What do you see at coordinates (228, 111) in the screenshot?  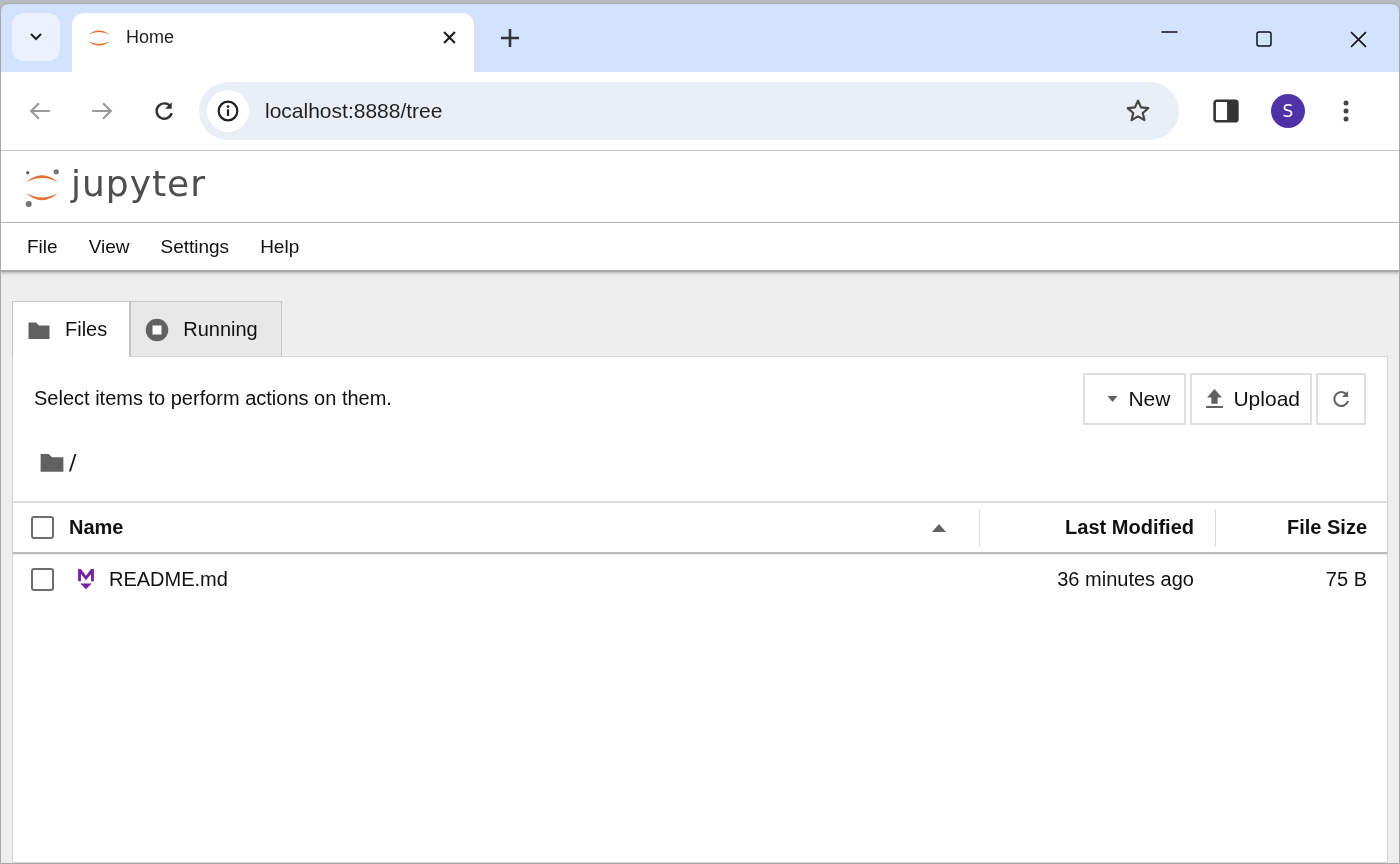 I see `info-icon` at bounding box center [228, 111].